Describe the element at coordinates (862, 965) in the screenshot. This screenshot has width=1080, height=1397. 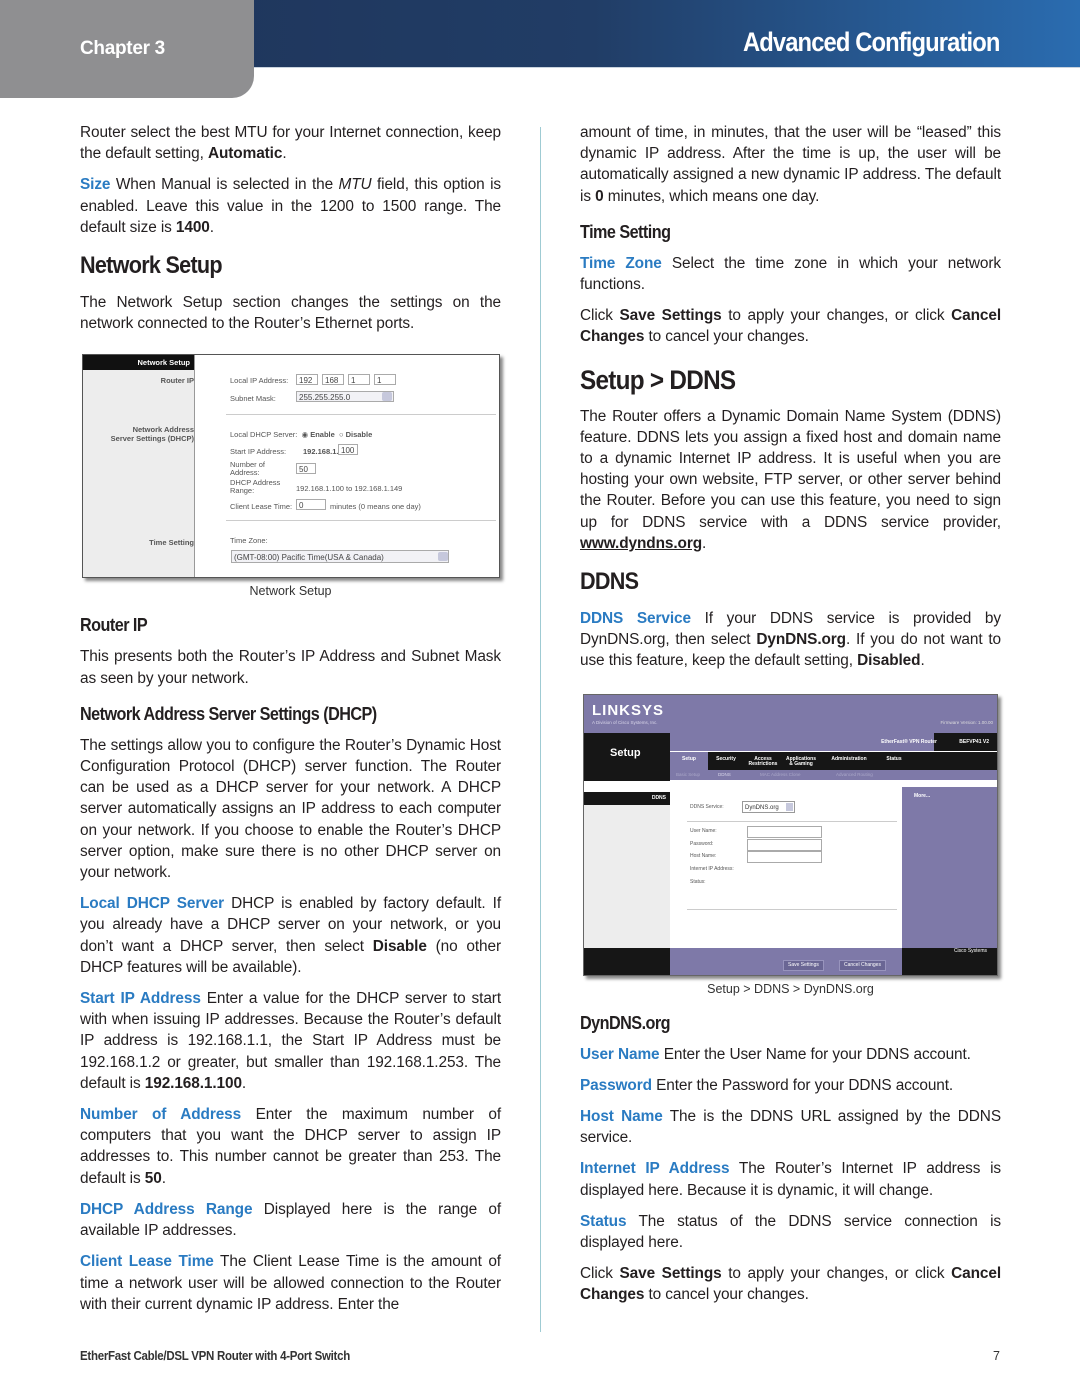
I see `cancel-changes-button: Cancel Changes` at that location.